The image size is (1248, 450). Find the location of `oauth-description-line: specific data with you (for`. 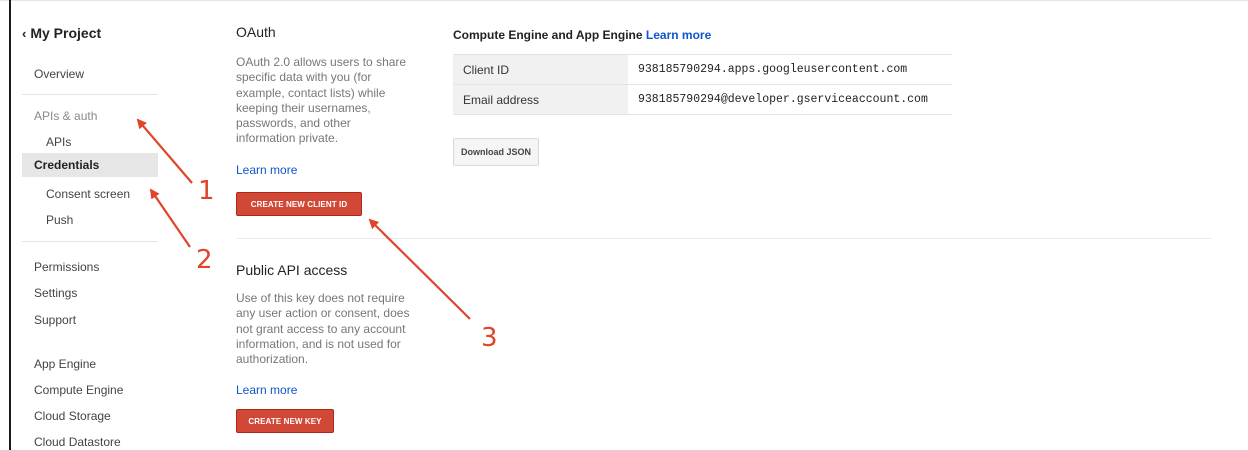

oauth-description-line: specific data with you (for is located at coordinates (304, 77).